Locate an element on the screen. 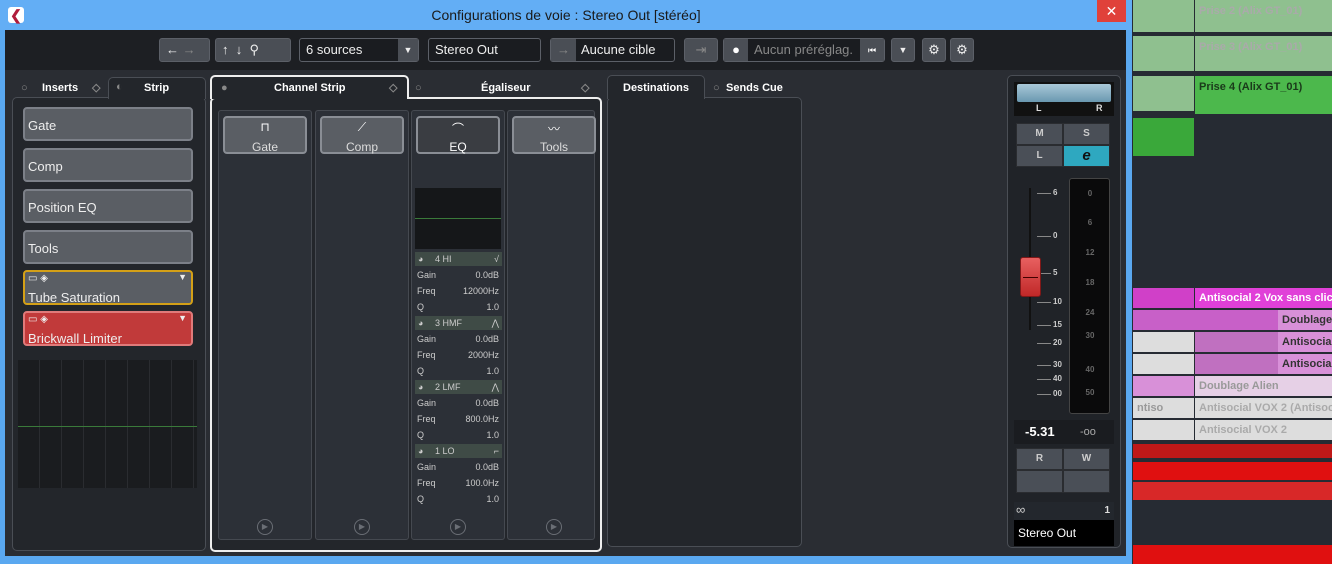 The image size is (1332, 564). gear-icon: ⚙ is located at coordinates (962, 50).